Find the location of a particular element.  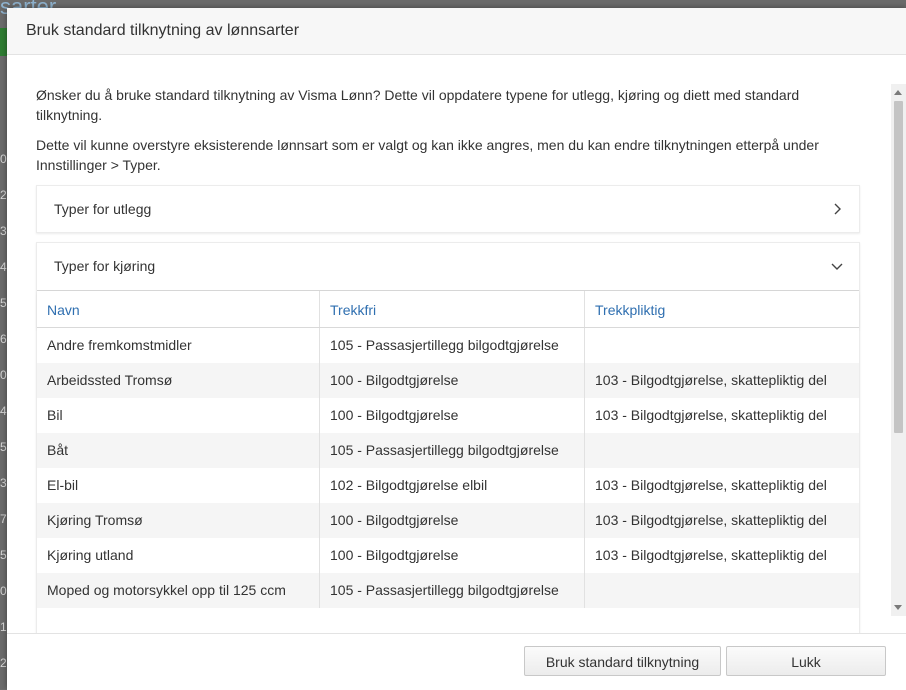

cell-trekkfri: 102 - Bilgodtgjørelse elbil is located at coordinates (452, 485).